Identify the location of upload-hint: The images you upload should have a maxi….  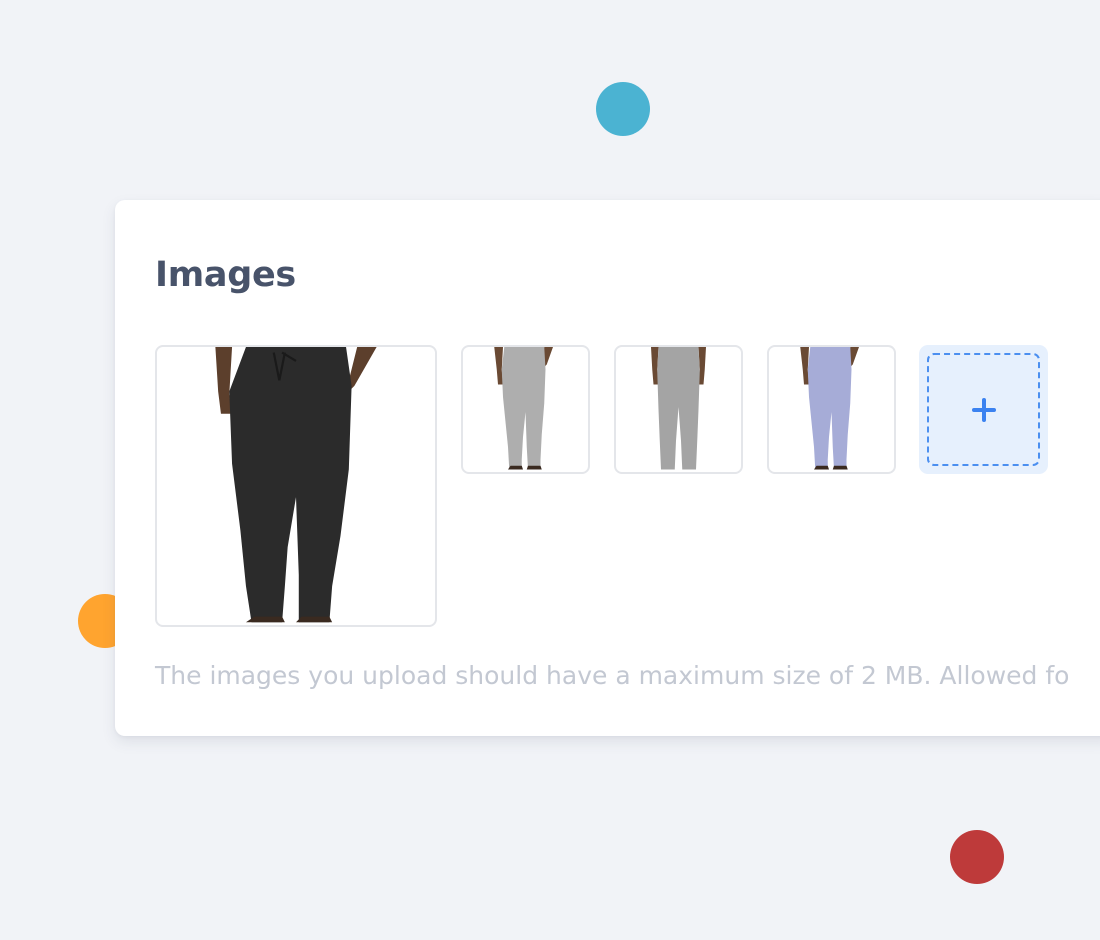
(612, 675).